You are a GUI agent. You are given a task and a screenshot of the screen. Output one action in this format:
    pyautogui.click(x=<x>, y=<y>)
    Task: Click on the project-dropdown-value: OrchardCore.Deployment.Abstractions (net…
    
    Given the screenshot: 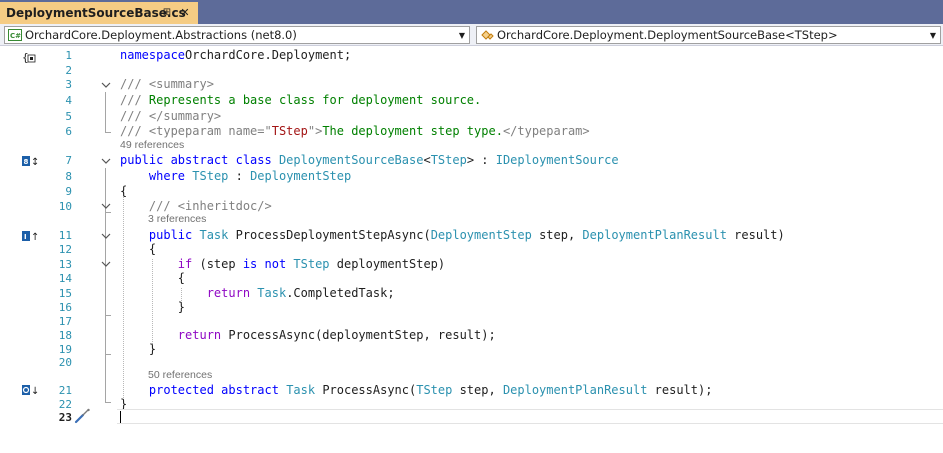 What is the action you would take?
    pyautogui.click(x=161, y=35)
    